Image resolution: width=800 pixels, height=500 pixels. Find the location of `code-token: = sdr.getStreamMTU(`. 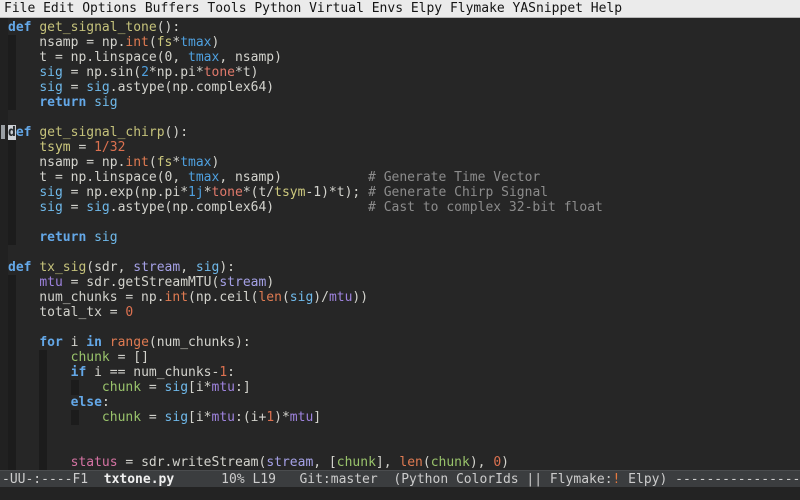

code-token: = sdr.getStreamMTU( is located at coordinates (141, 282).